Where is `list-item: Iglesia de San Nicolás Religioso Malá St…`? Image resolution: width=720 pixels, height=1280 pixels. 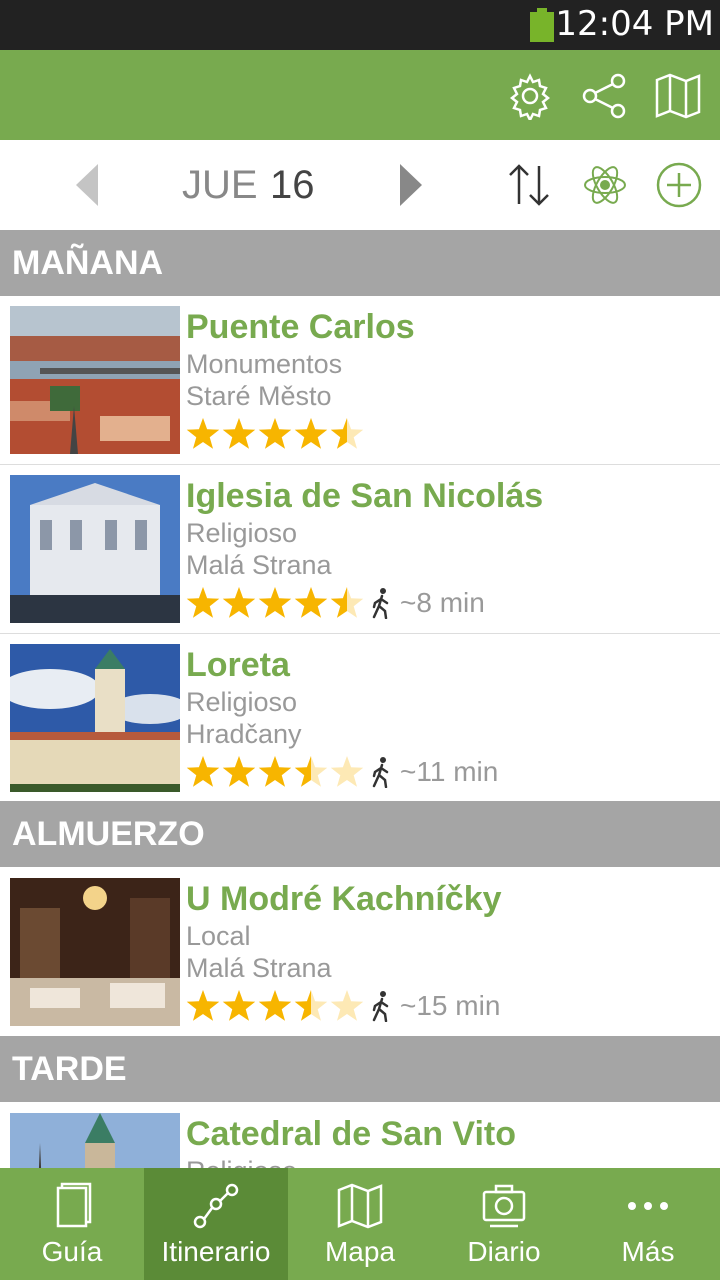
list-item: Iglesia de San Nicolás Religioso Malá St… is located at coordinates (360, 549).